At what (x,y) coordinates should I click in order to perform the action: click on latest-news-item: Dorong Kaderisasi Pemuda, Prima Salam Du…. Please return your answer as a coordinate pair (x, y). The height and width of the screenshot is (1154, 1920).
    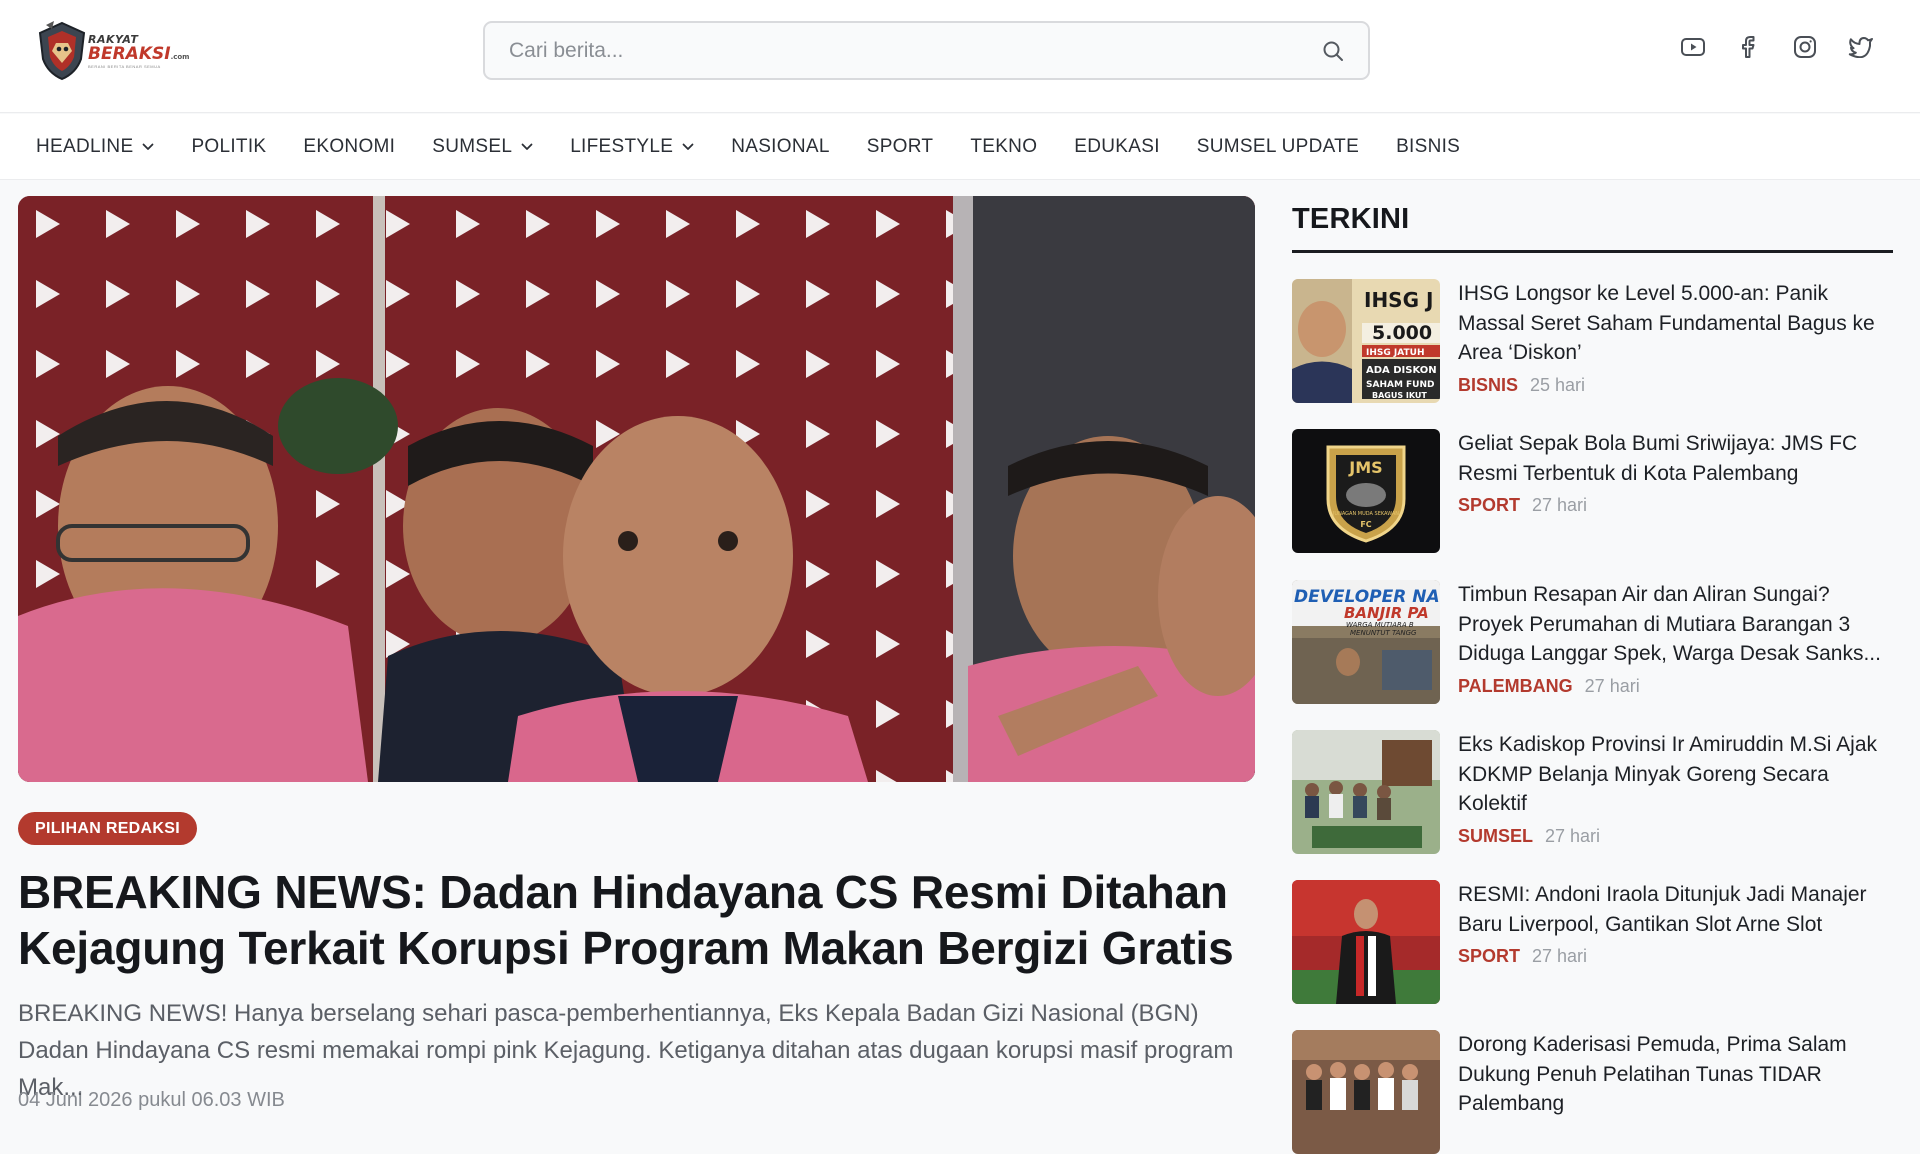
    Looking at the image, I should click on (1592, 1092).